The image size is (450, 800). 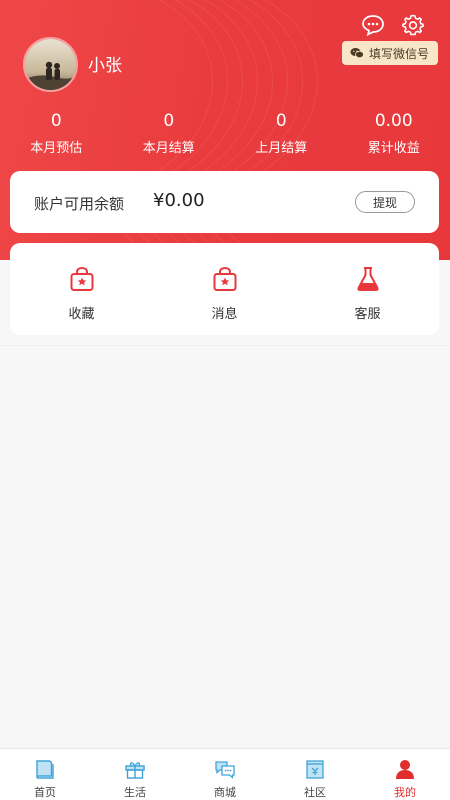 What do you see at coordinates (315, 769) in the screenshot?
I see `community-icon` at bounding box center [315, 769].